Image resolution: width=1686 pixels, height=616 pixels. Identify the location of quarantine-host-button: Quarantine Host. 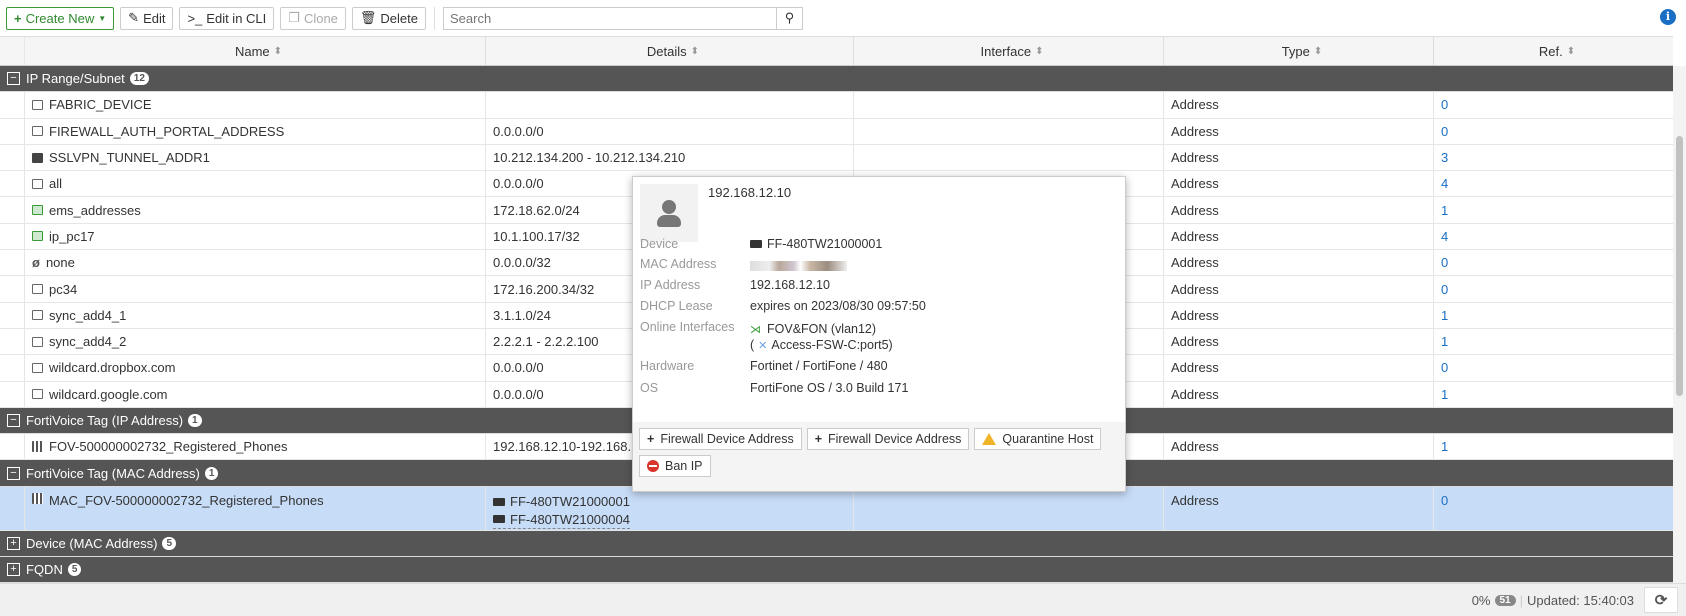
(1038, 439).